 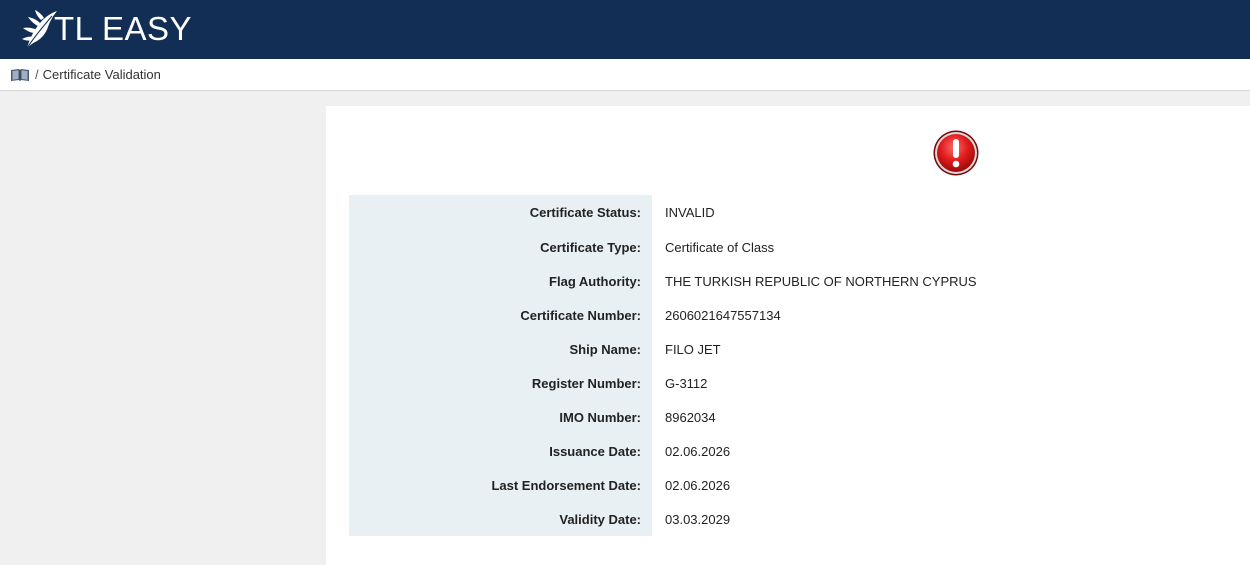 What do you see at coordinates (500, 247) in the screenshot?
I see `field-label: Certificate Type:` at bounding box center [500, 247].